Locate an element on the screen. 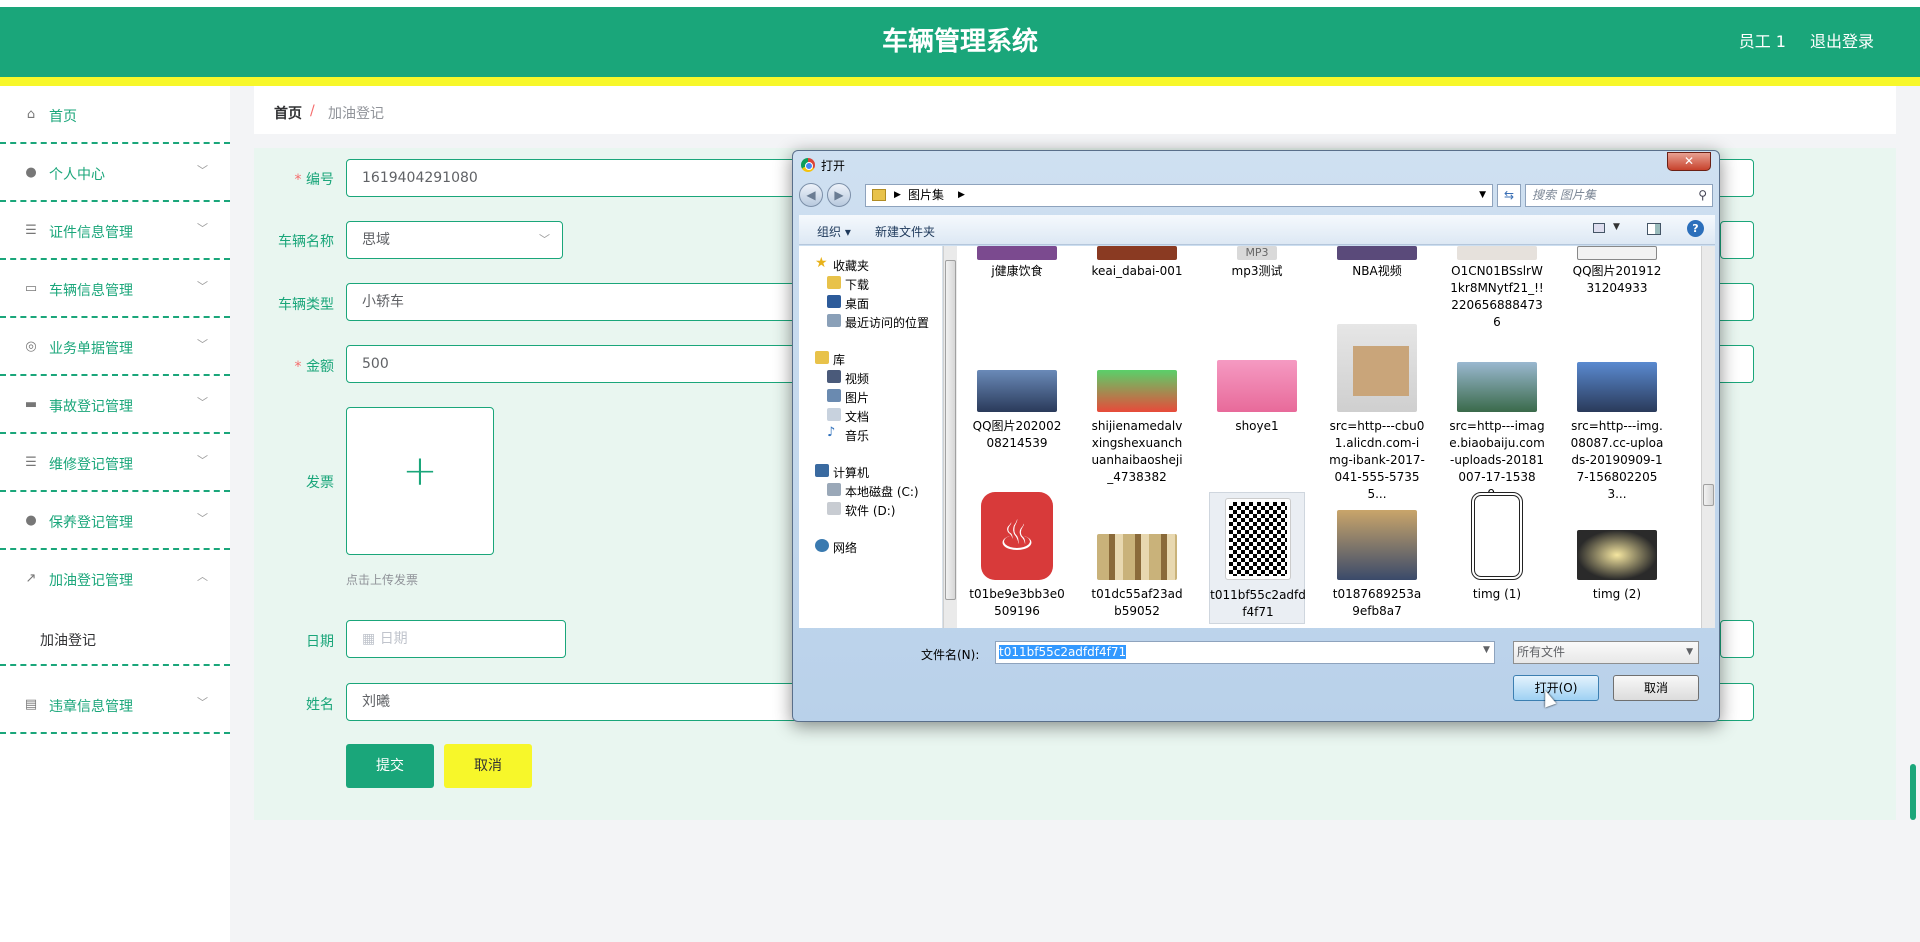  file-item: t0187689253a9efb8a7 is located at coordinates (1377, 555).